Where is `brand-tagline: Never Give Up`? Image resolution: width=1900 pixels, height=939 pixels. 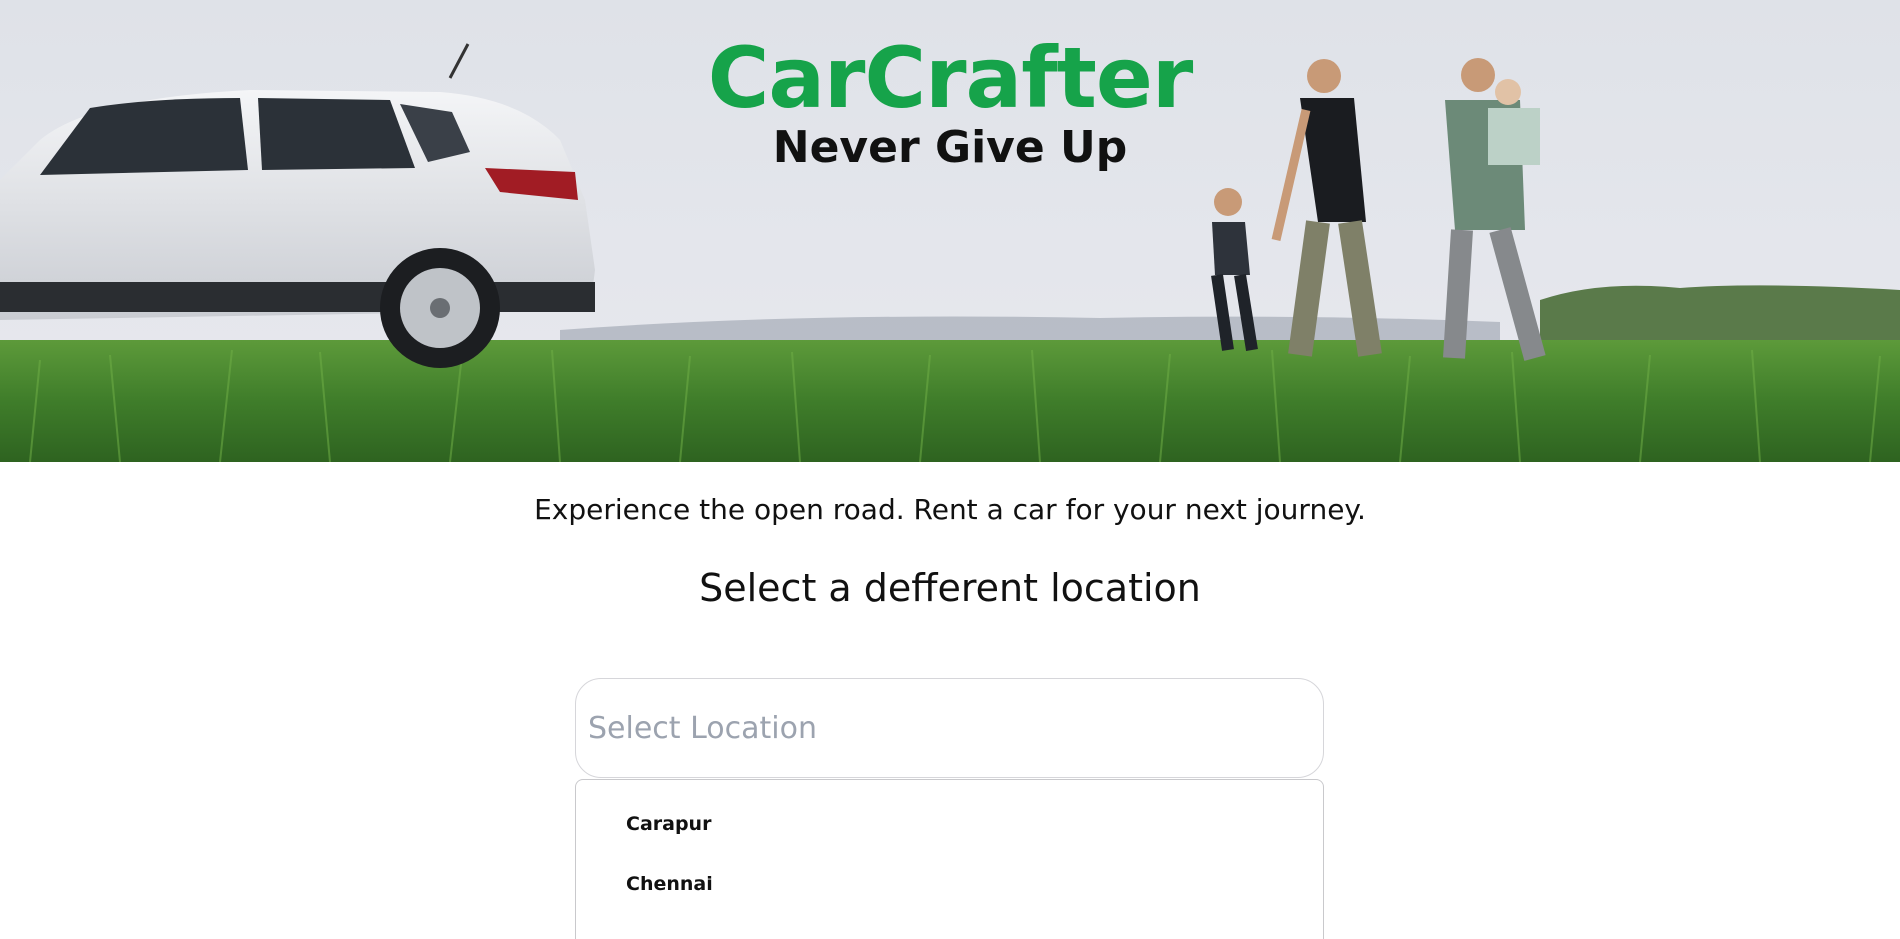
brand-tagline: Never Give Up is located at coordinates (950, 147).